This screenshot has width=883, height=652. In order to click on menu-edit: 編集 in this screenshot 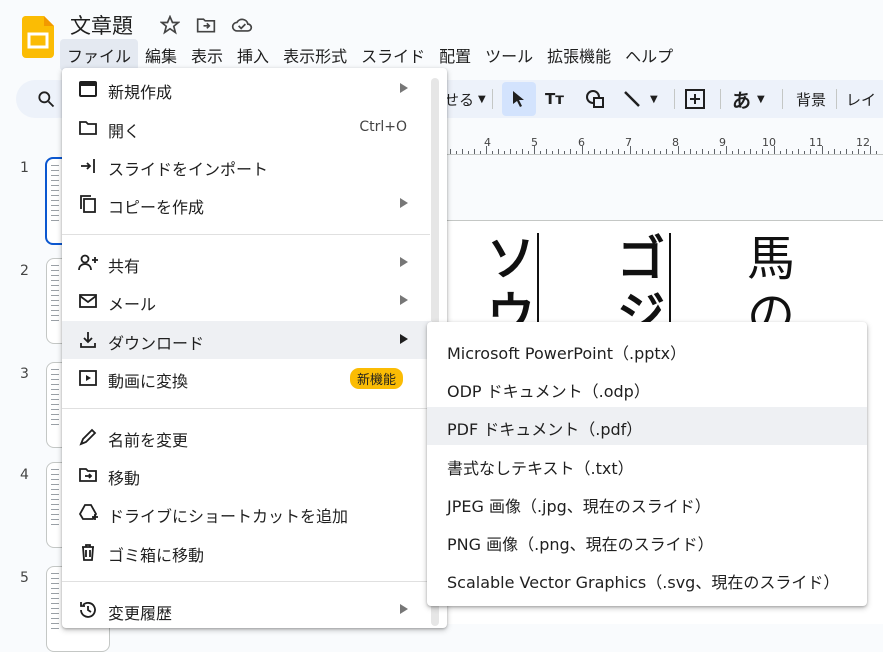, I will do `click(161, 55)`.